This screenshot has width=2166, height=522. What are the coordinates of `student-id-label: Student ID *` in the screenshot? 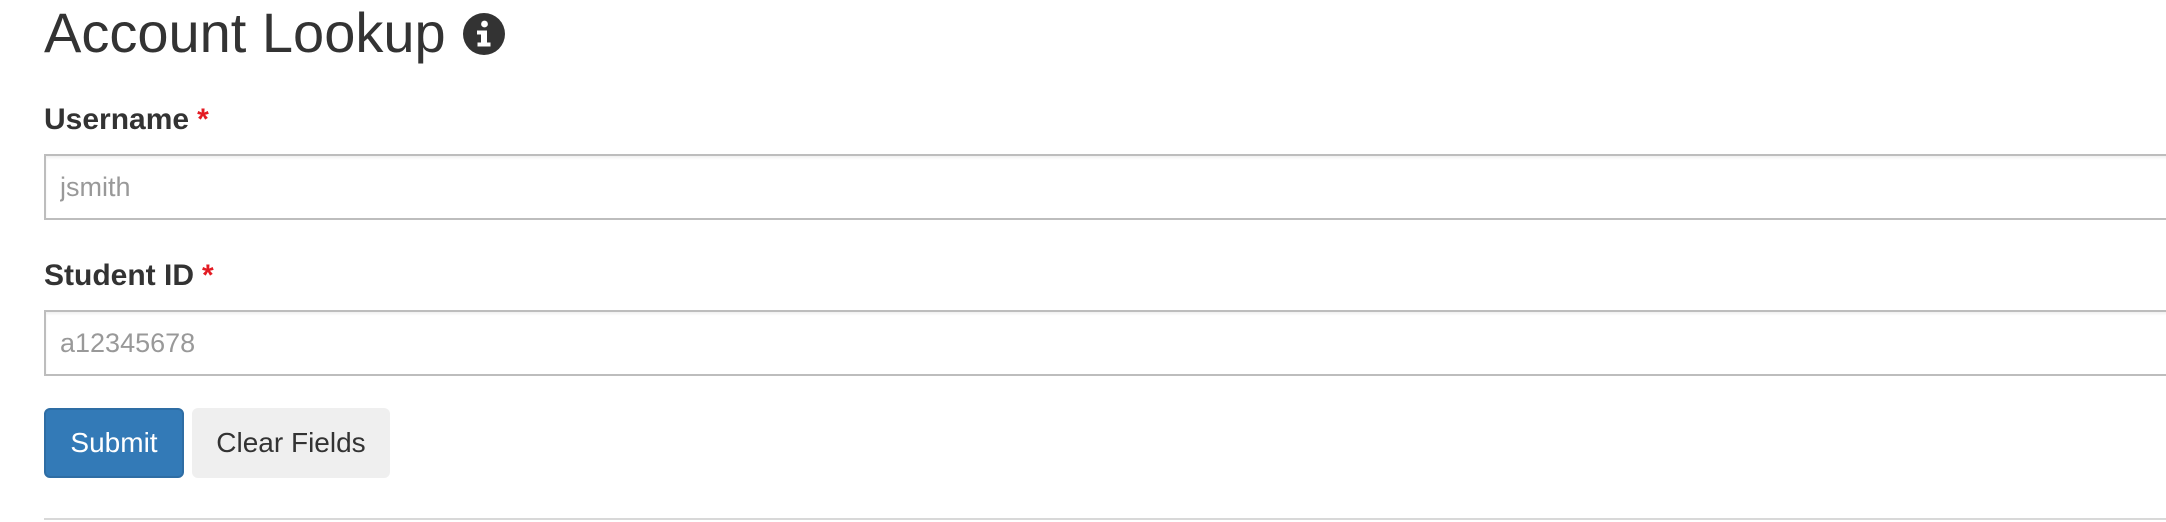 It's located at (129, 276).